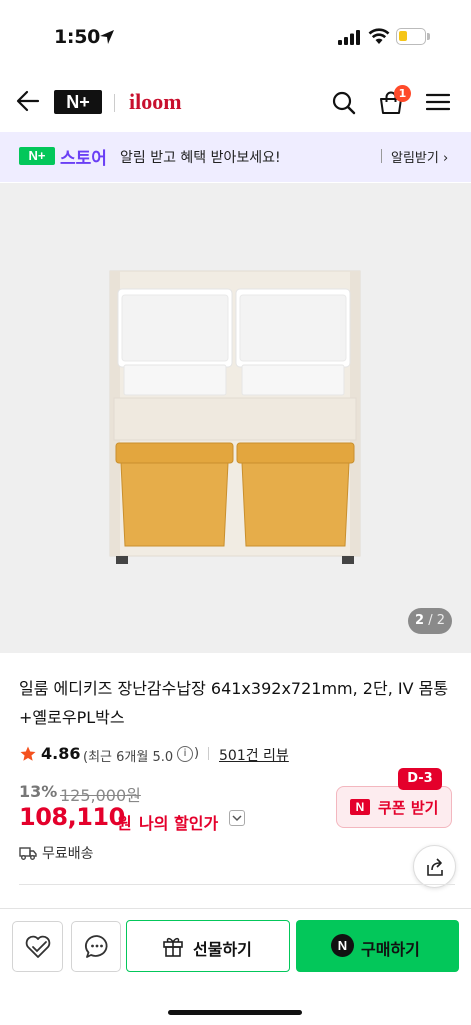 This screenshot has height=1025, width=471. What do you see at coordinates (237, 884) in the screenshot?
I see `content-divider` at bounding box center [237, 884].